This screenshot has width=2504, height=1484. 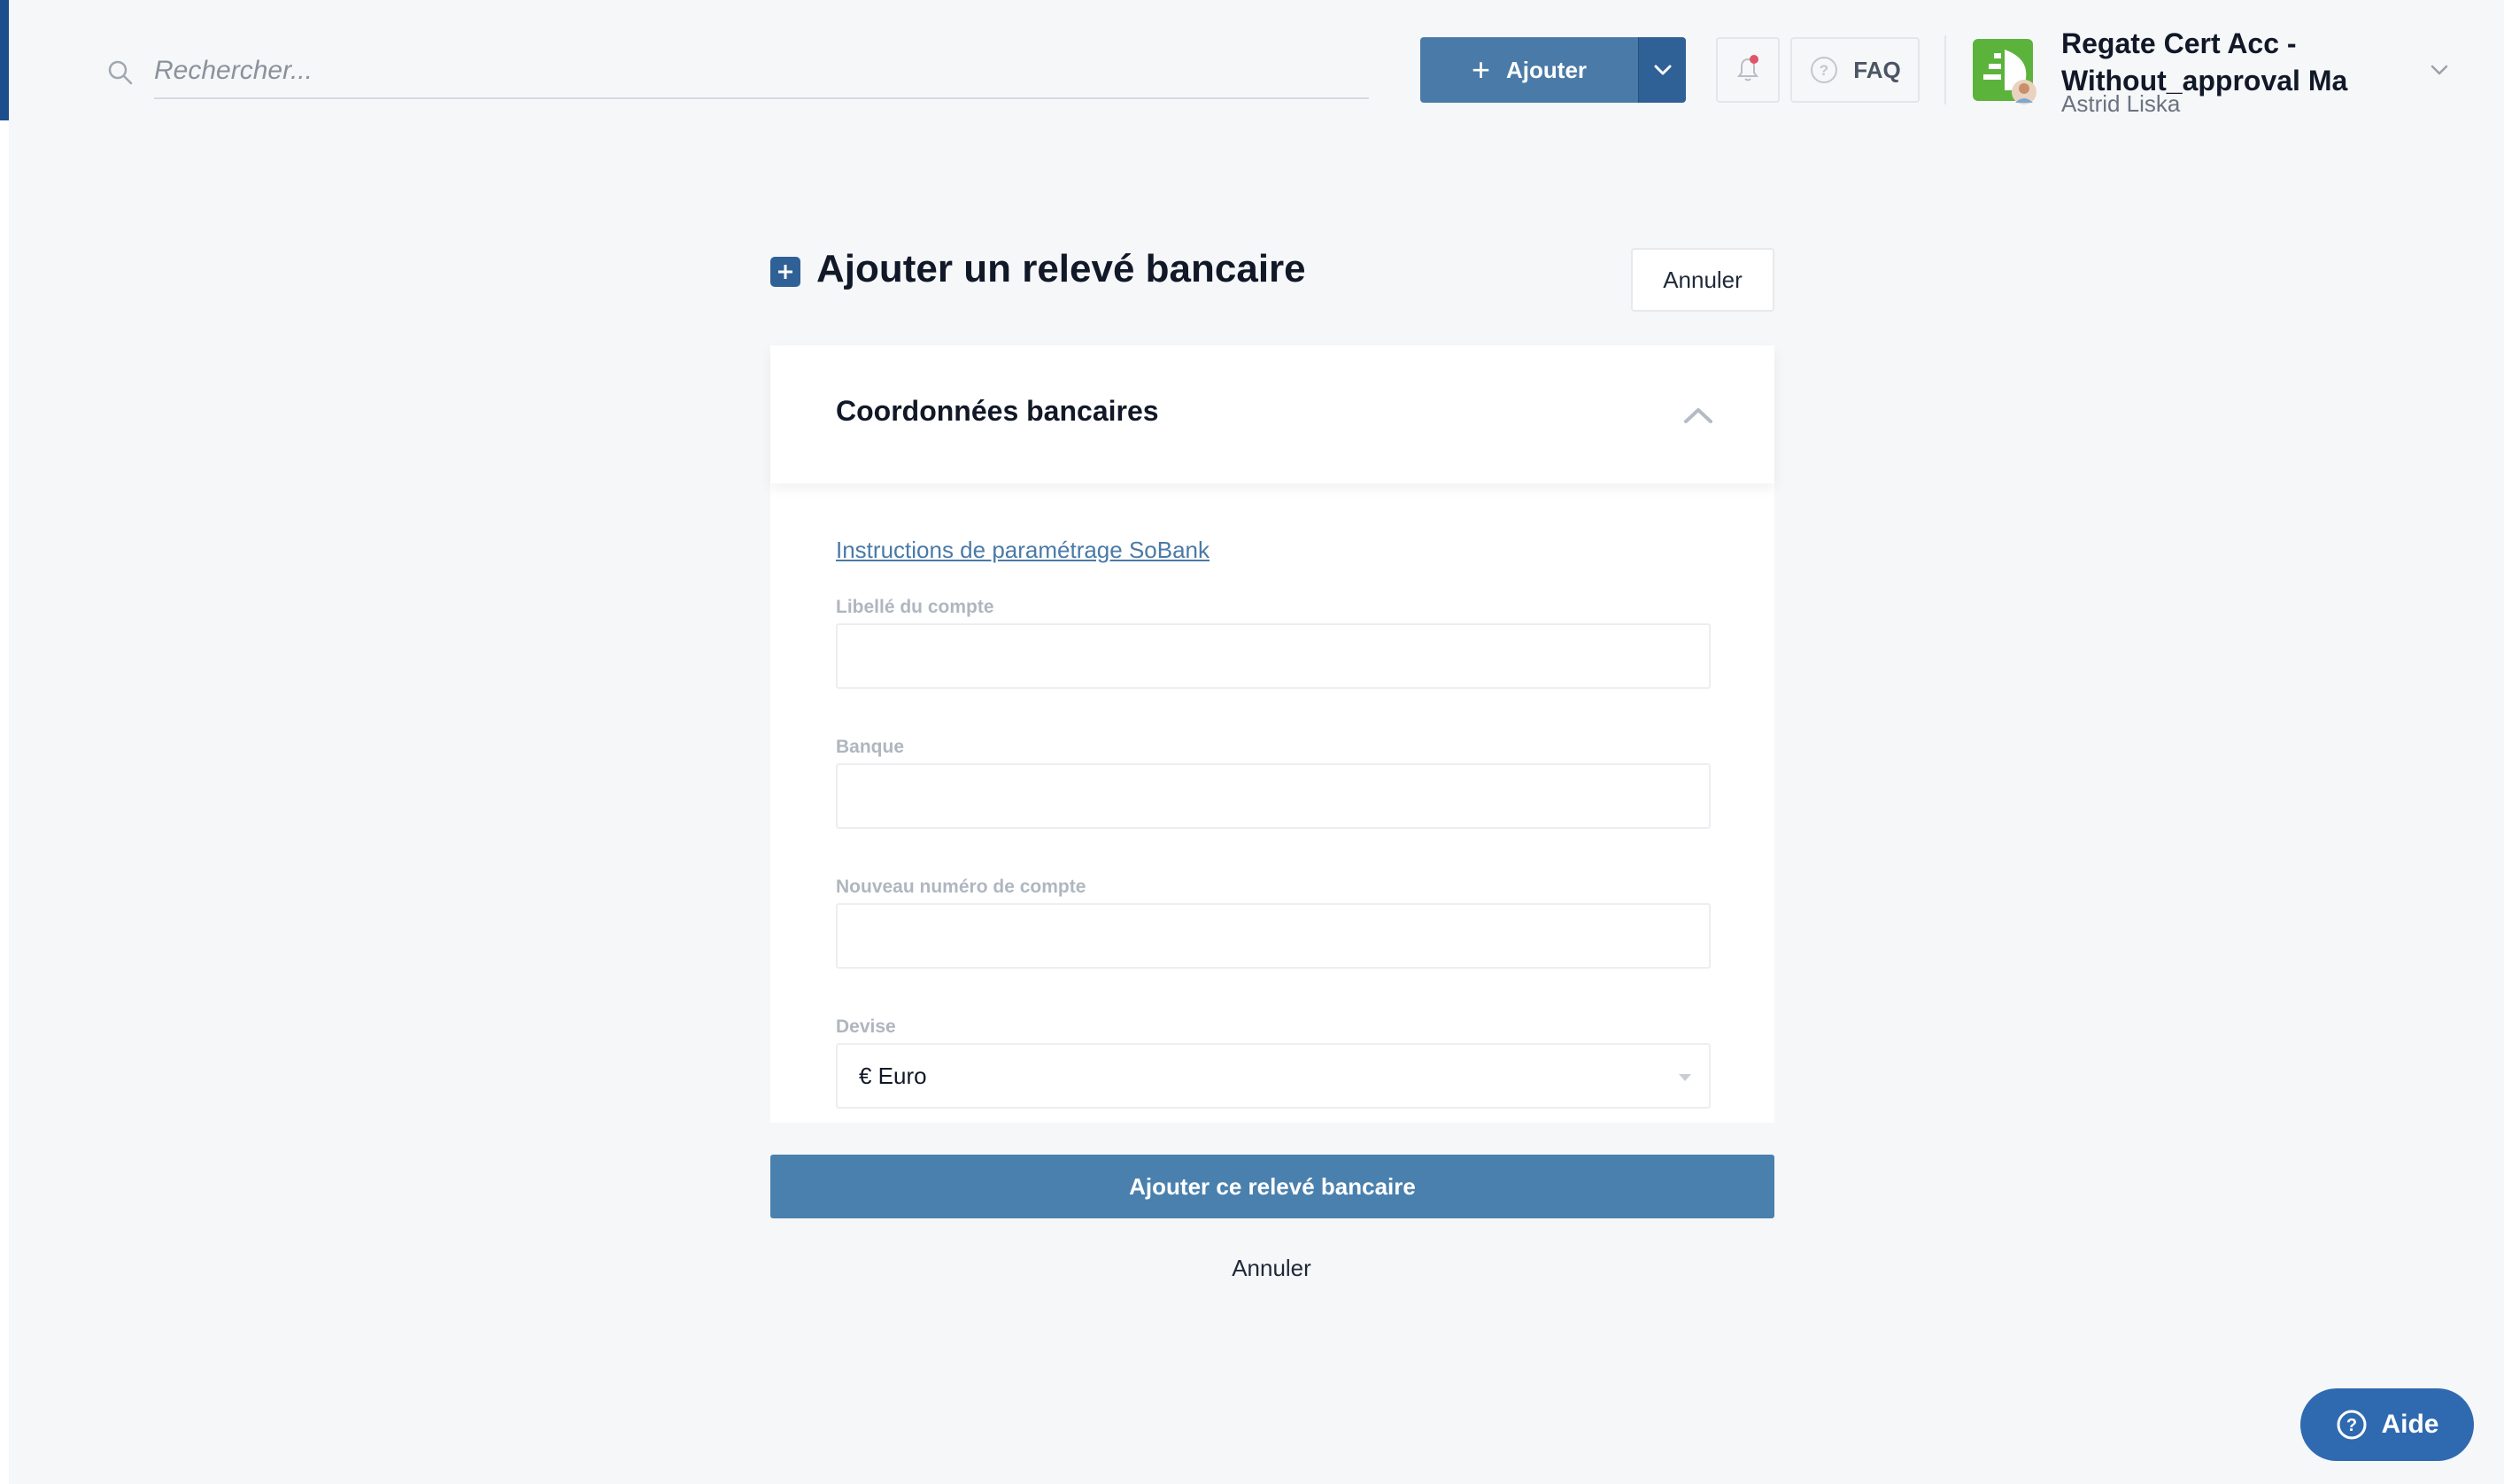 What do you see at coordinates (4, 802) in the screenshot?
I see `sidebar-strip` at bounding box center [4, 802].